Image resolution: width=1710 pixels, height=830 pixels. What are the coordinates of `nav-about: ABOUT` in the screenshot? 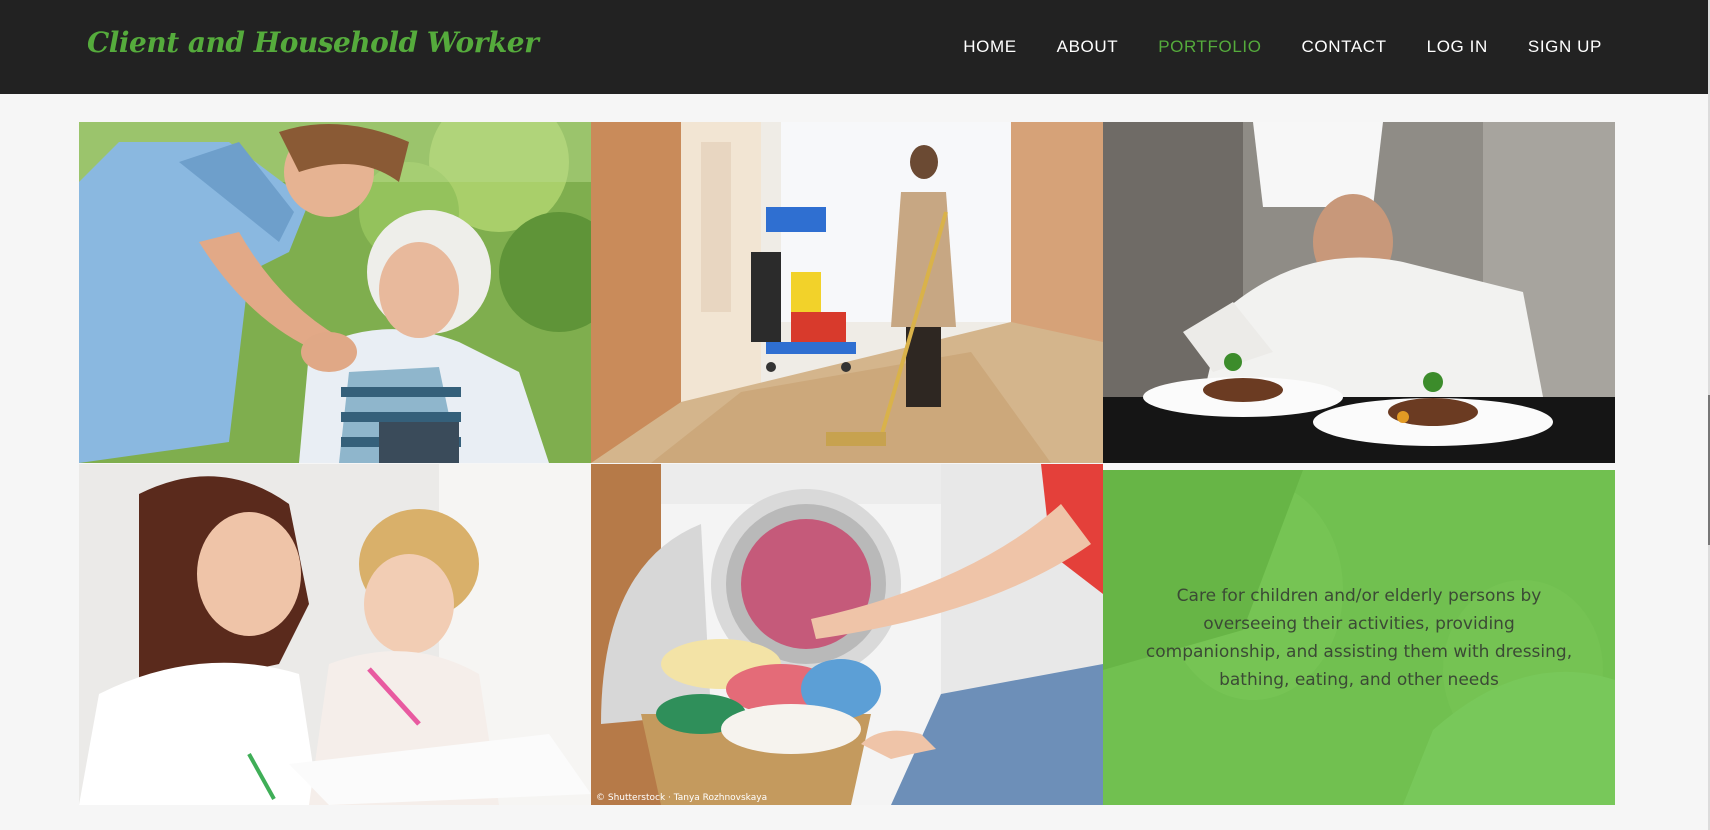 It's located at (1088, 47).